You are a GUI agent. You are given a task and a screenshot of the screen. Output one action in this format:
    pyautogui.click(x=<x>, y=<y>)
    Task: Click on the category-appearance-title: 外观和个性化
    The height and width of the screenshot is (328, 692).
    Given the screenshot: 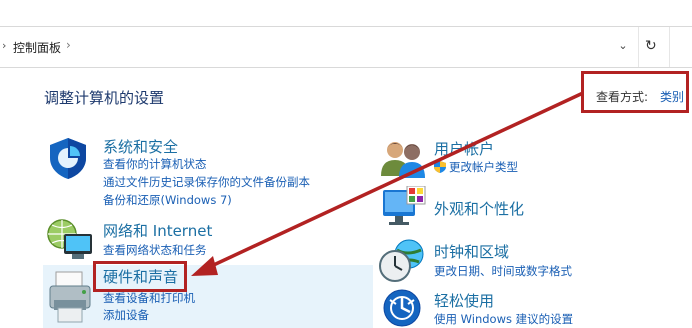 What is the action you would take?
    pyautogui.click(x=479, y=208)
    